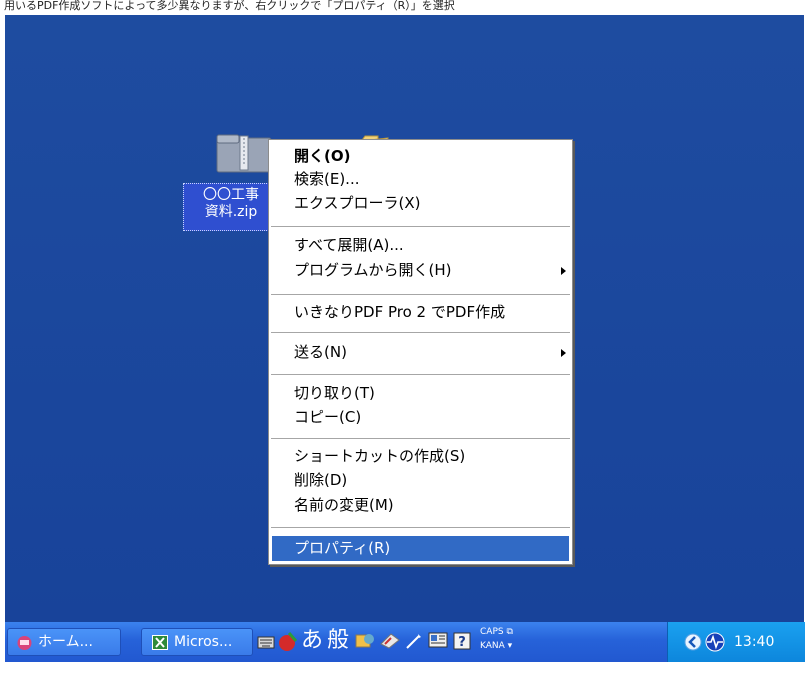 The width and height of the screenshot is (809, 673). What do you see at coordinates (334, 393) in the screenshot?
I see `menu-item-cut: 切り取り(T)` at bounding box center [334, 393].